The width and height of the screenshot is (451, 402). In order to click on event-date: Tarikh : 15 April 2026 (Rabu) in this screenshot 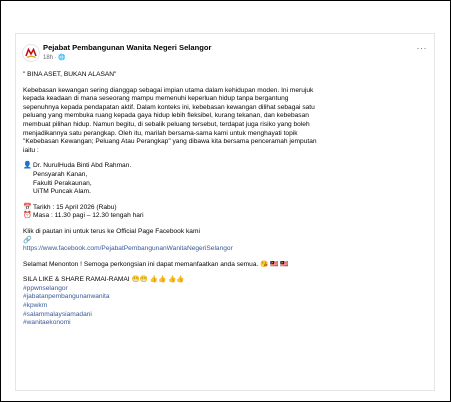, I will do `click(75, 207)`.